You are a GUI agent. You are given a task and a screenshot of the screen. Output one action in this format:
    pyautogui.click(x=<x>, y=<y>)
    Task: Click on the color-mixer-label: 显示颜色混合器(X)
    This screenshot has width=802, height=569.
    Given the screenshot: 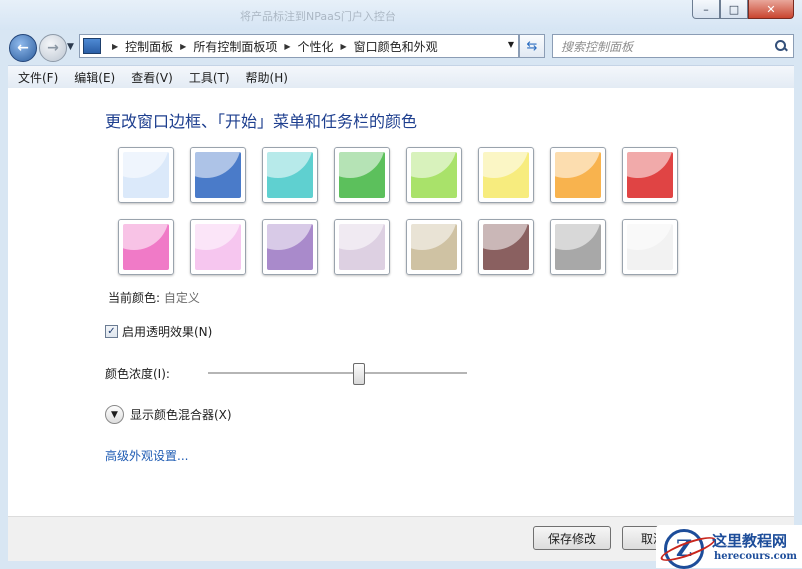 What is the action you would take?
    pyautogui.click(x=181, y=414)
    